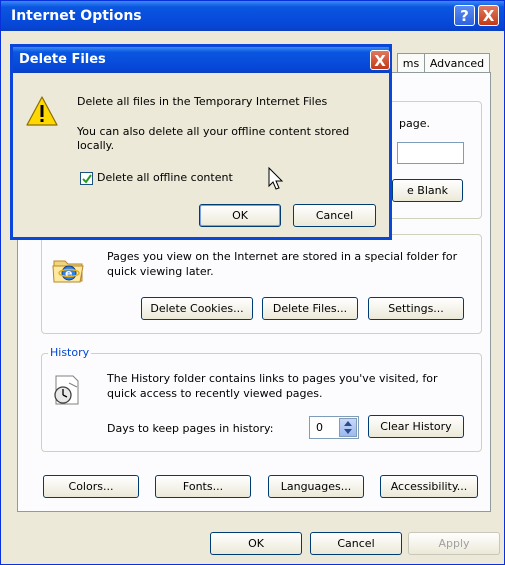  I want to click on ok-button: OK, so click(256, 543).